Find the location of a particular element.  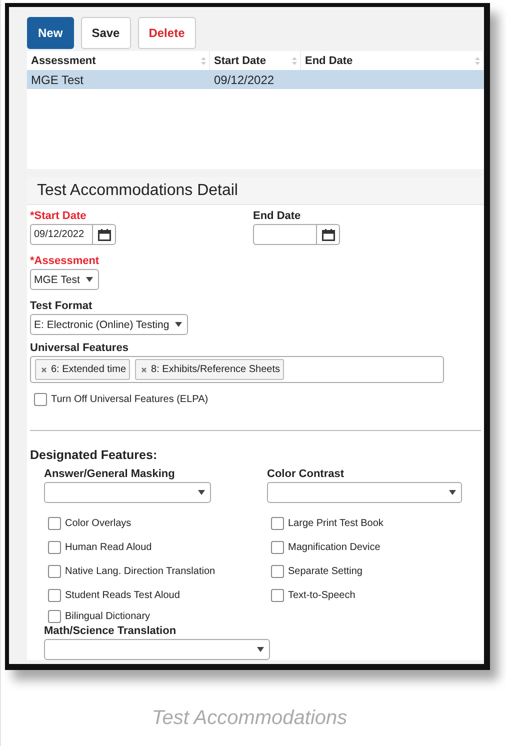

figure-caption: Test Accommodations is located at coordinates (249, 718).